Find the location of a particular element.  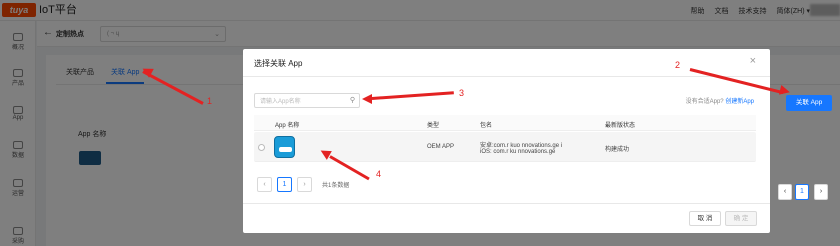

cancel-button: 取 消 is located at coordinates (705, 218).